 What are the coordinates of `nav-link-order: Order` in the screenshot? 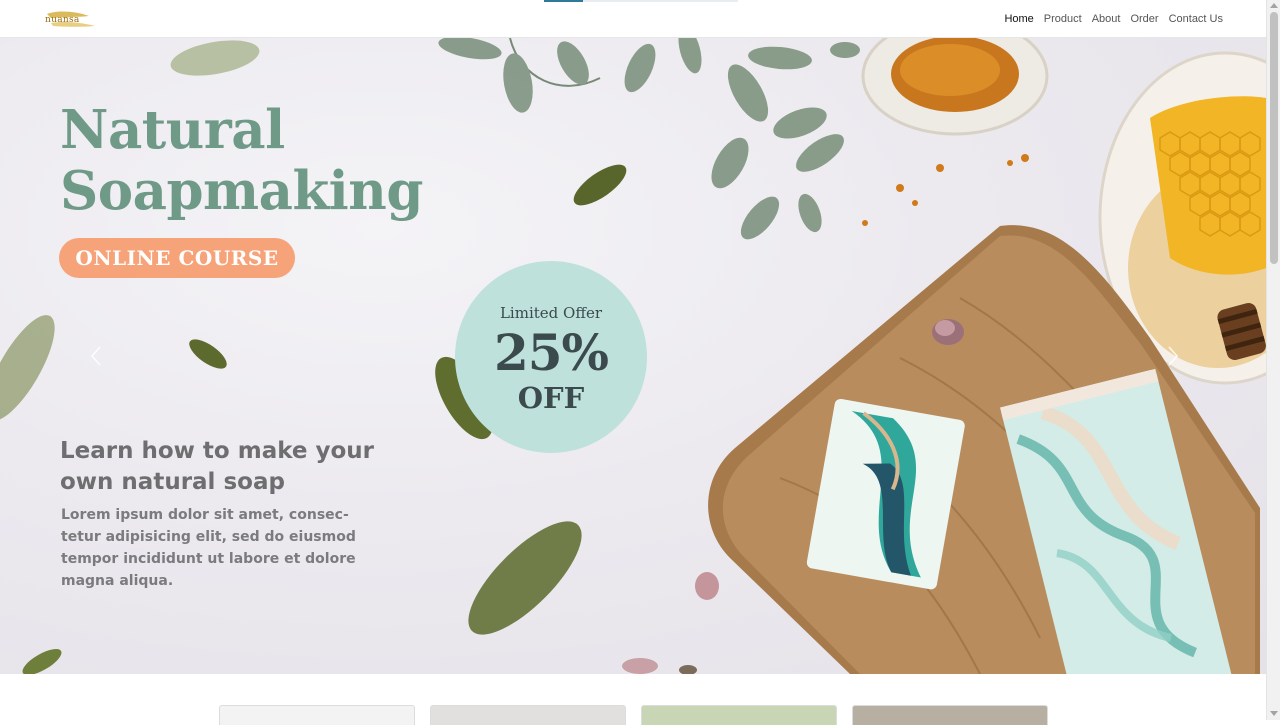 It's located at (1144, 19).